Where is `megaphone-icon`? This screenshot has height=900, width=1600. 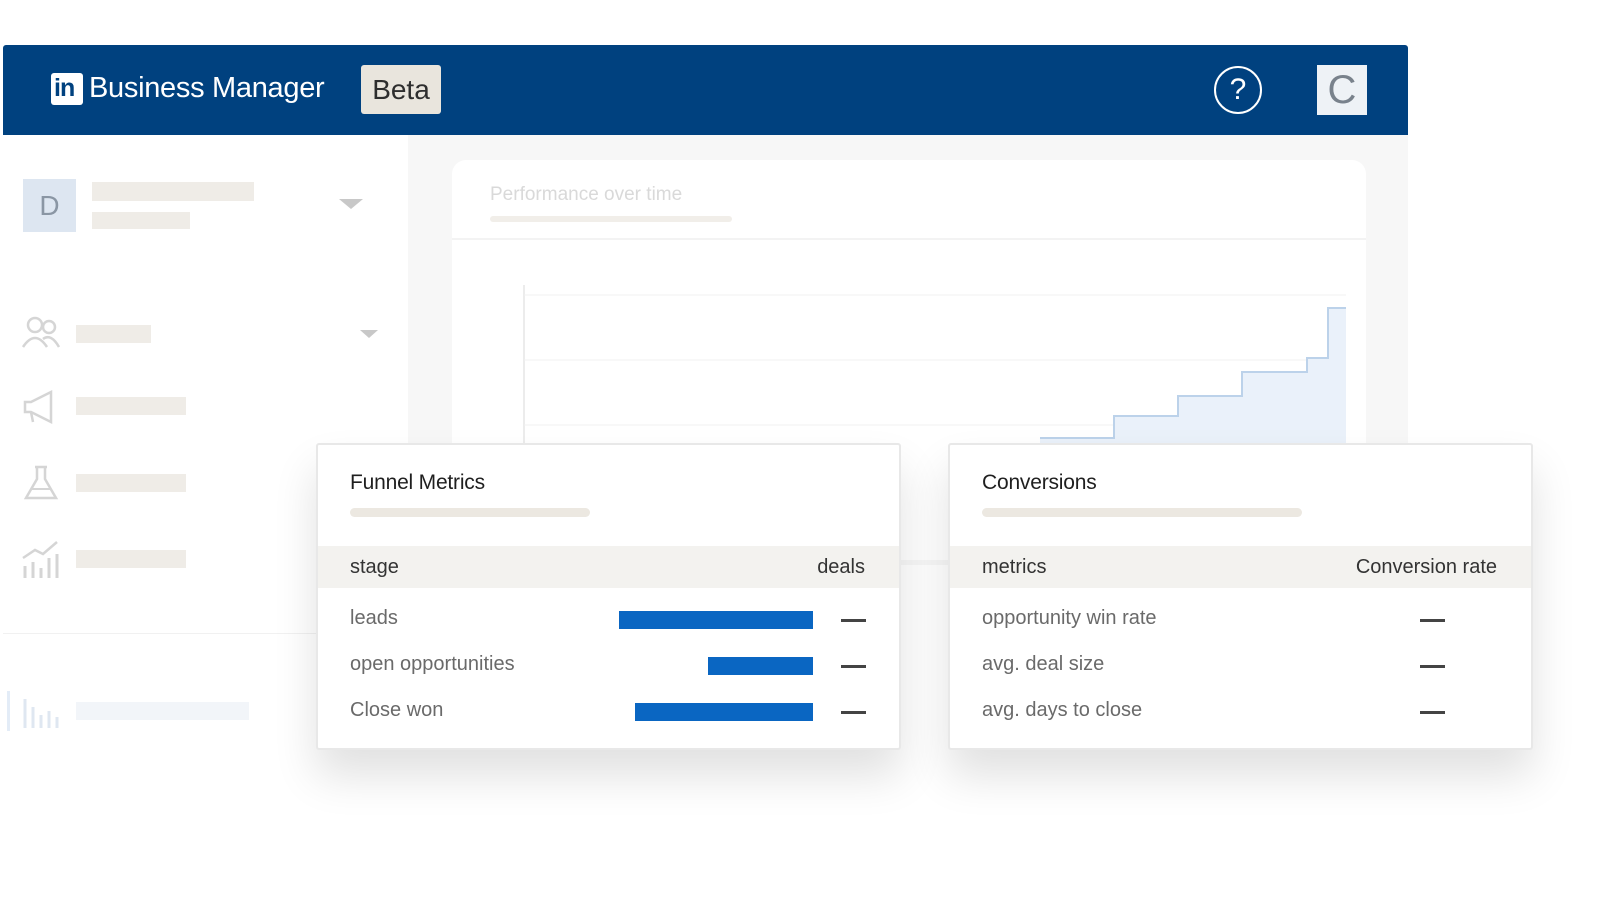
megaphone-icon is located at coordinates (41, 407).